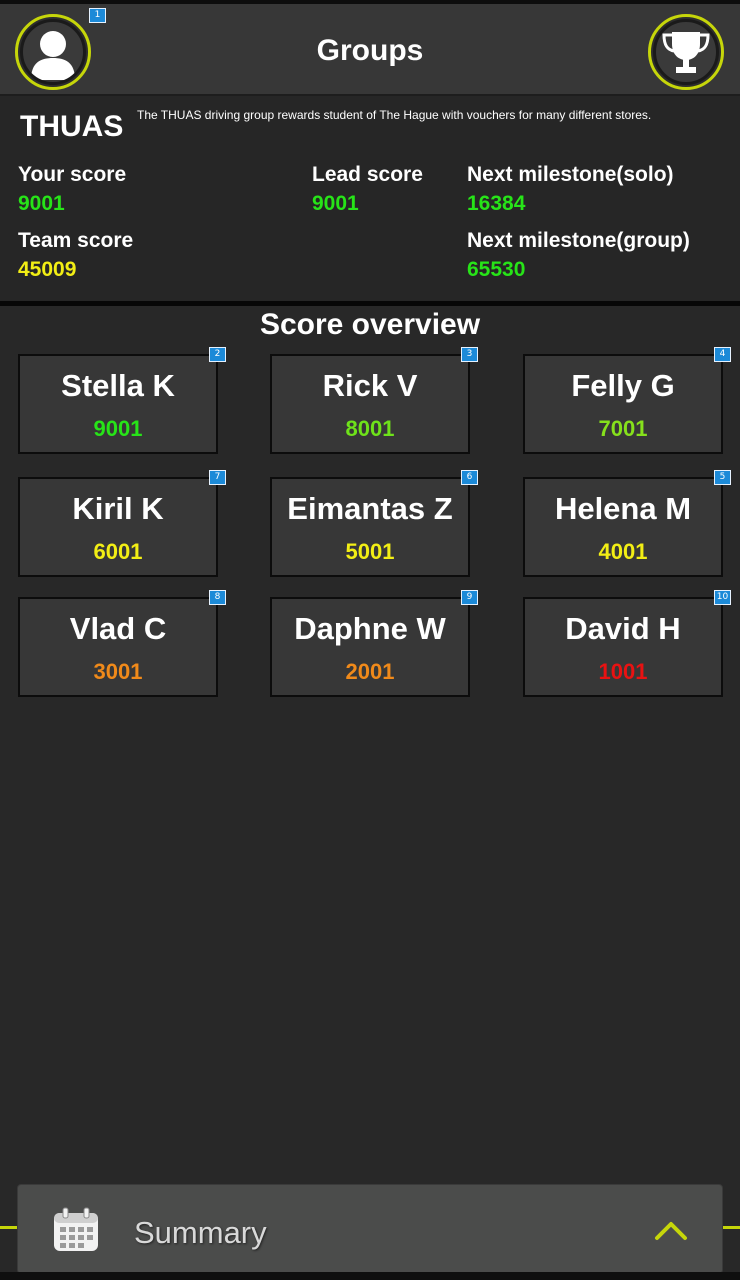 The image size is (740, 1280). Describe the element at coordinates (722, 477) in the screenshot. I see `annotation-marker: 5` at that location.